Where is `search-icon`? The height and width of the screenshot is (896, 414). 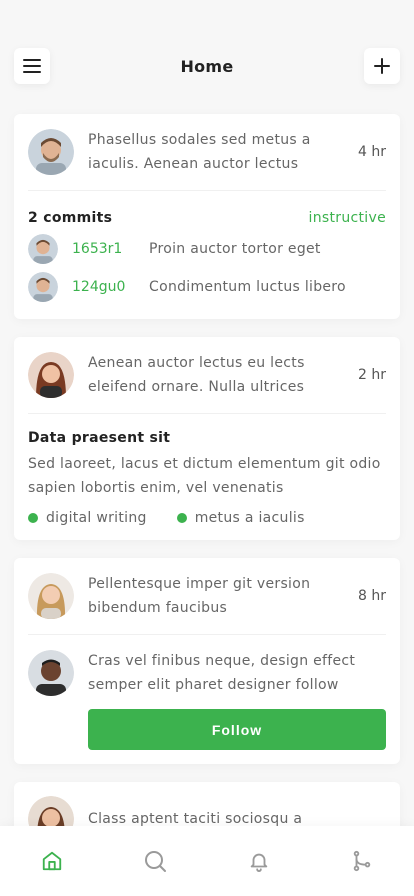 search-icon is located at coordinates (156, 861).